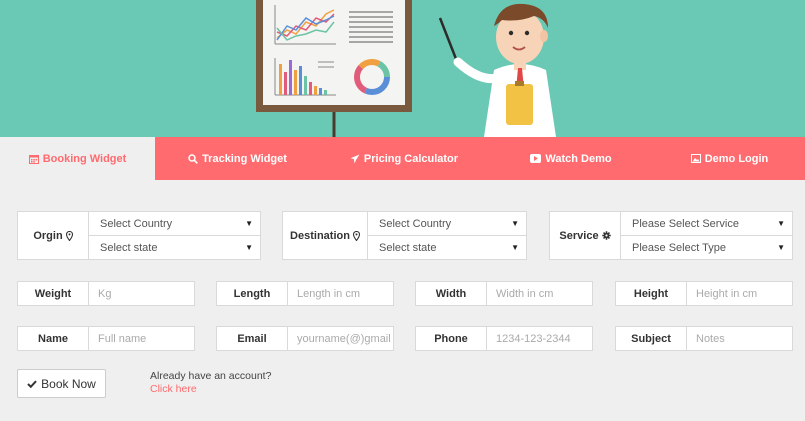 Image resolution: width=805 pixels, height=421 pixels. I want to click on tab-booking-widget: Booking Widget, so click(77, 158).